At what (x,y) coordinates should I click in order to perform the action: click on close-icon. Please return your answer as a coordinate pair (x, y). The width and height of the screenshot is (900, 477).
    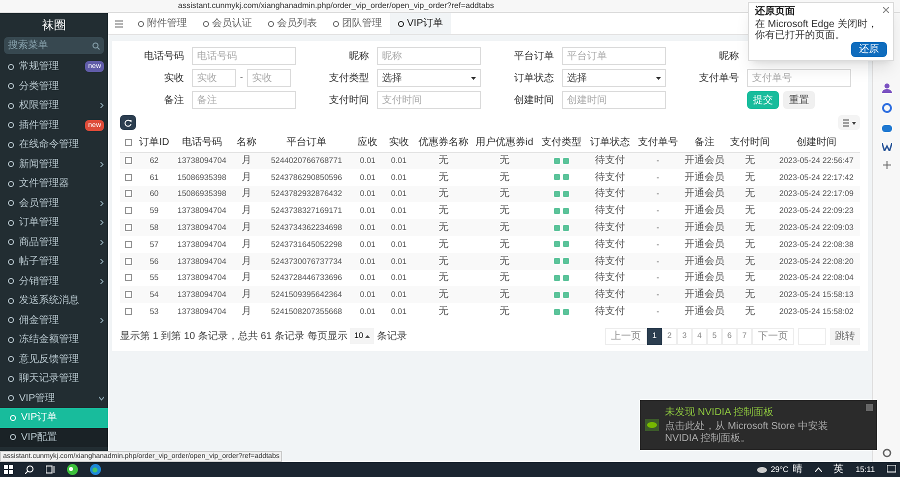
    Looking at the image, I should click on (886, 10).